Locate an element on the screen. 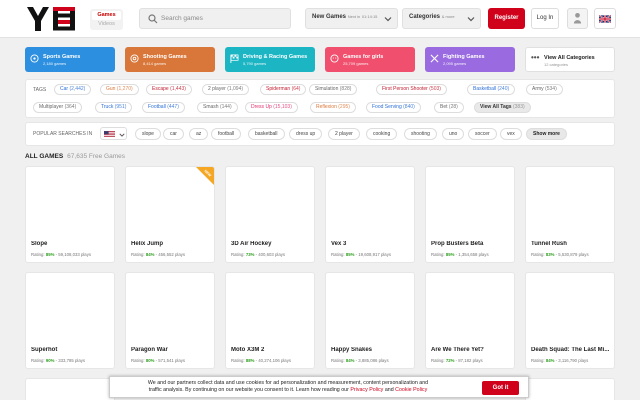 This screenshot has width=640, height=400. tag-count: (503) is located at coordinates (435, 89).